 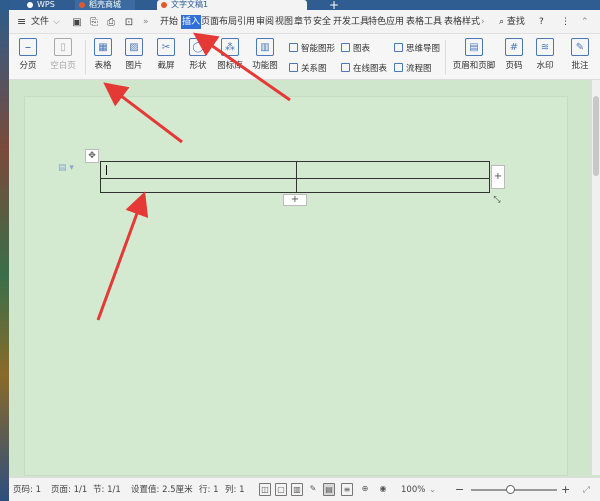 I want to click on menu-table-tools: 表格工具, so click(x=424, y=22).